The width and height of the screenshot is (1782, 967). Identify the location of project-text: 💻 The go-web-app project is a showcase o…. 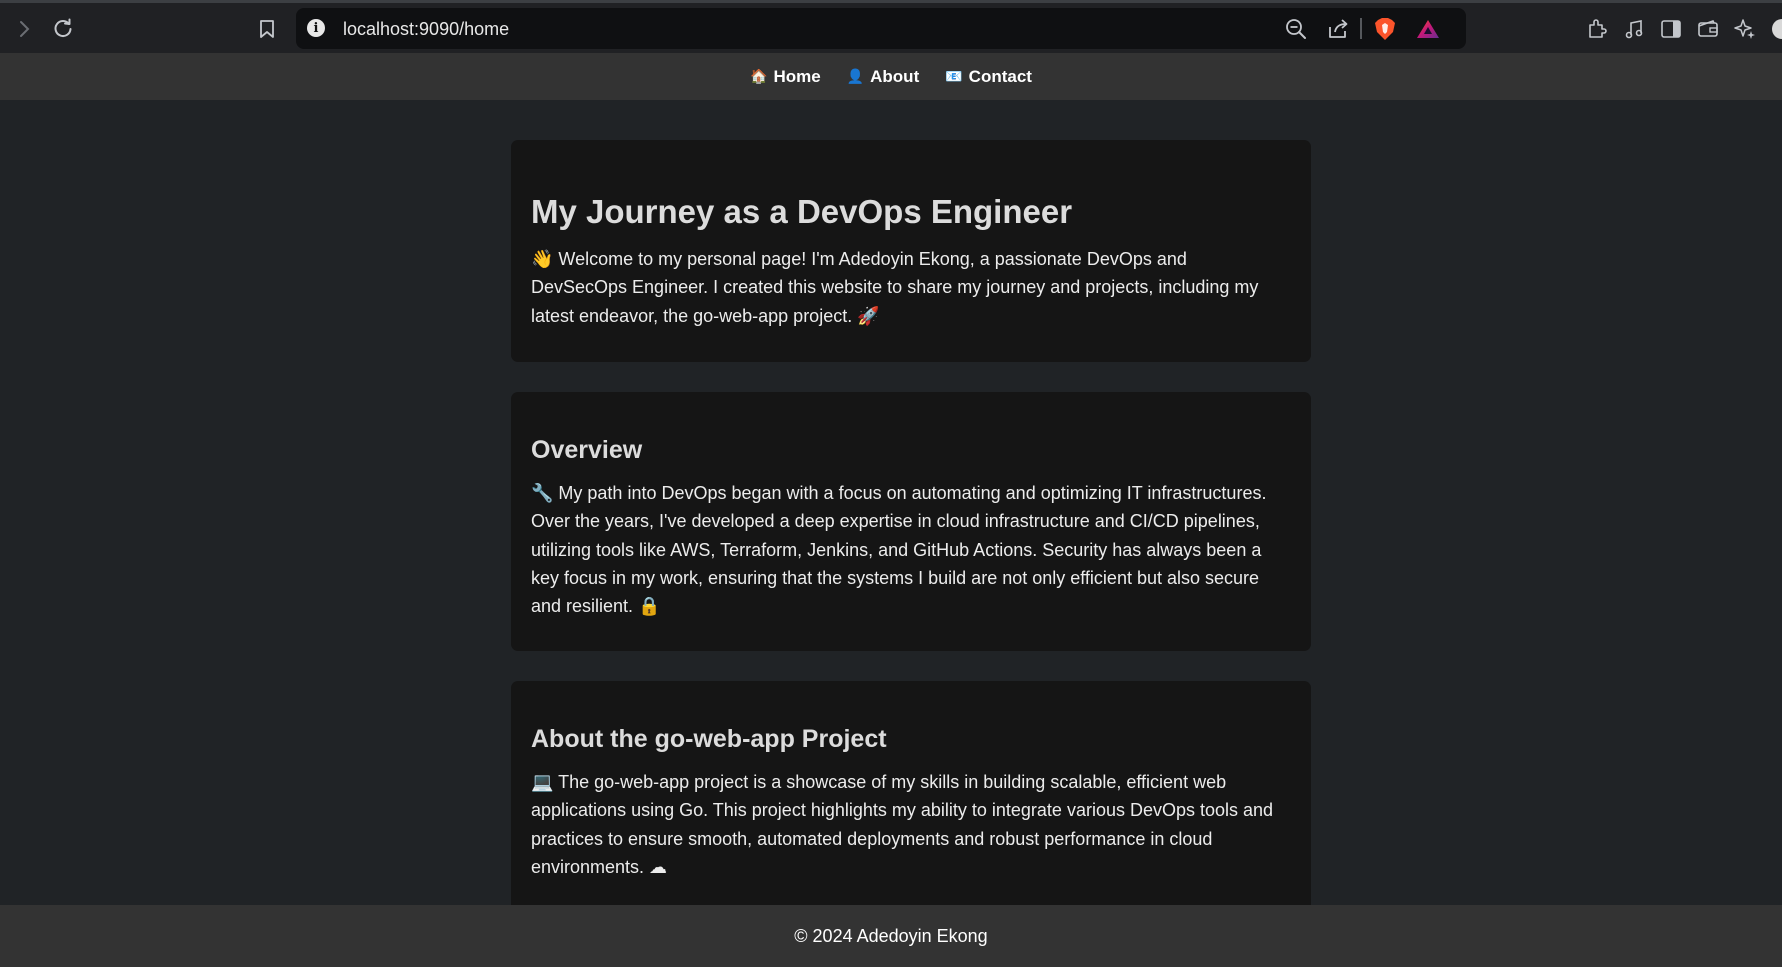
(902, 824).